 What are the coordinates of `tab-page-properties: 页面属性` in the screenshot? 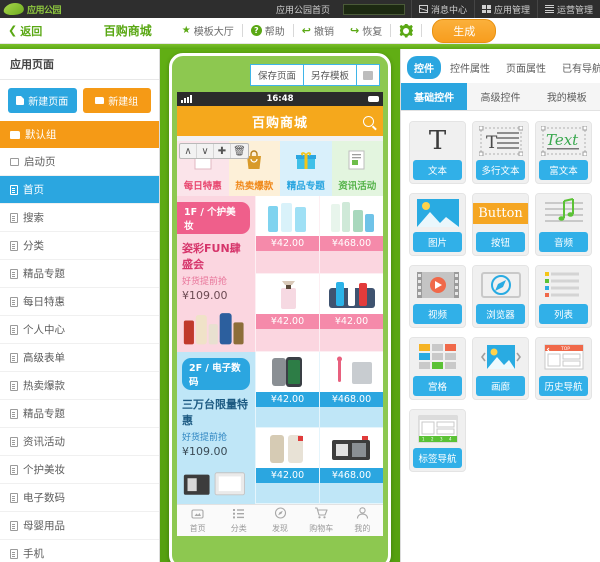 It's located at (526, 67).